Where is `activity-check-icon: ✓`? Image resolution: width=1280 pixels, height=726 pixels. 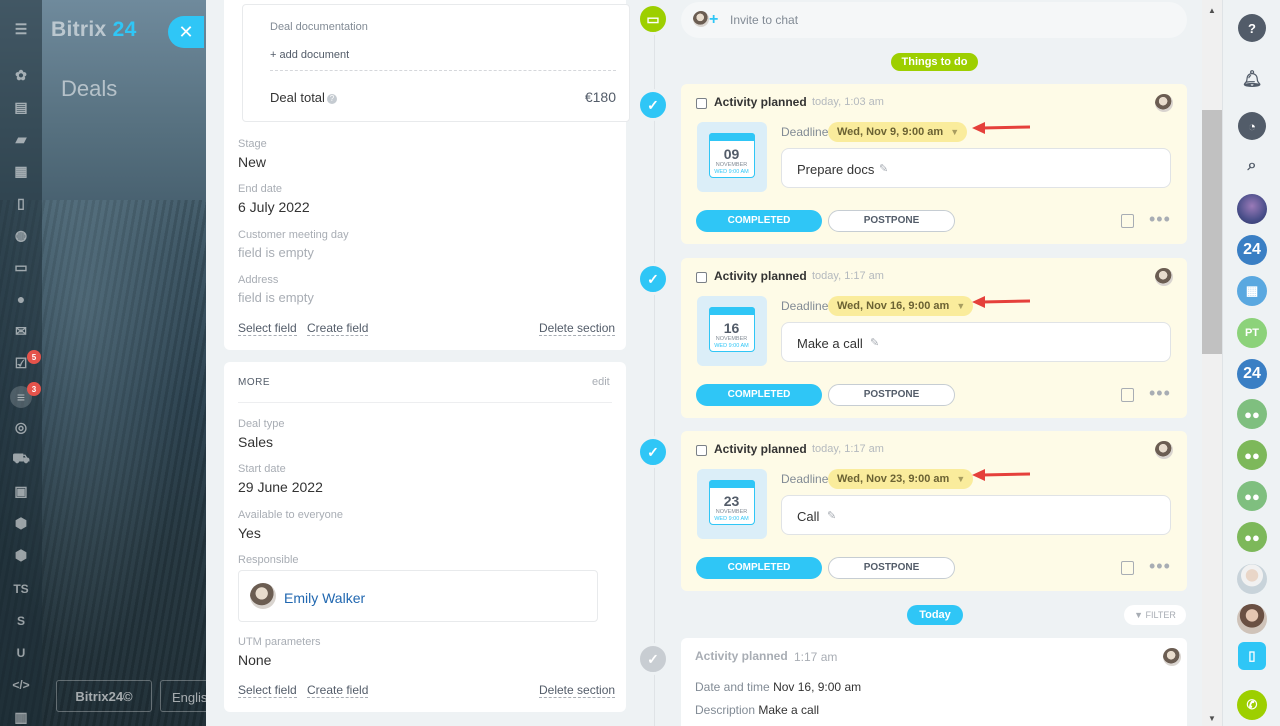
activity-check-icon: ✓ is located at coordinates (653, 105).